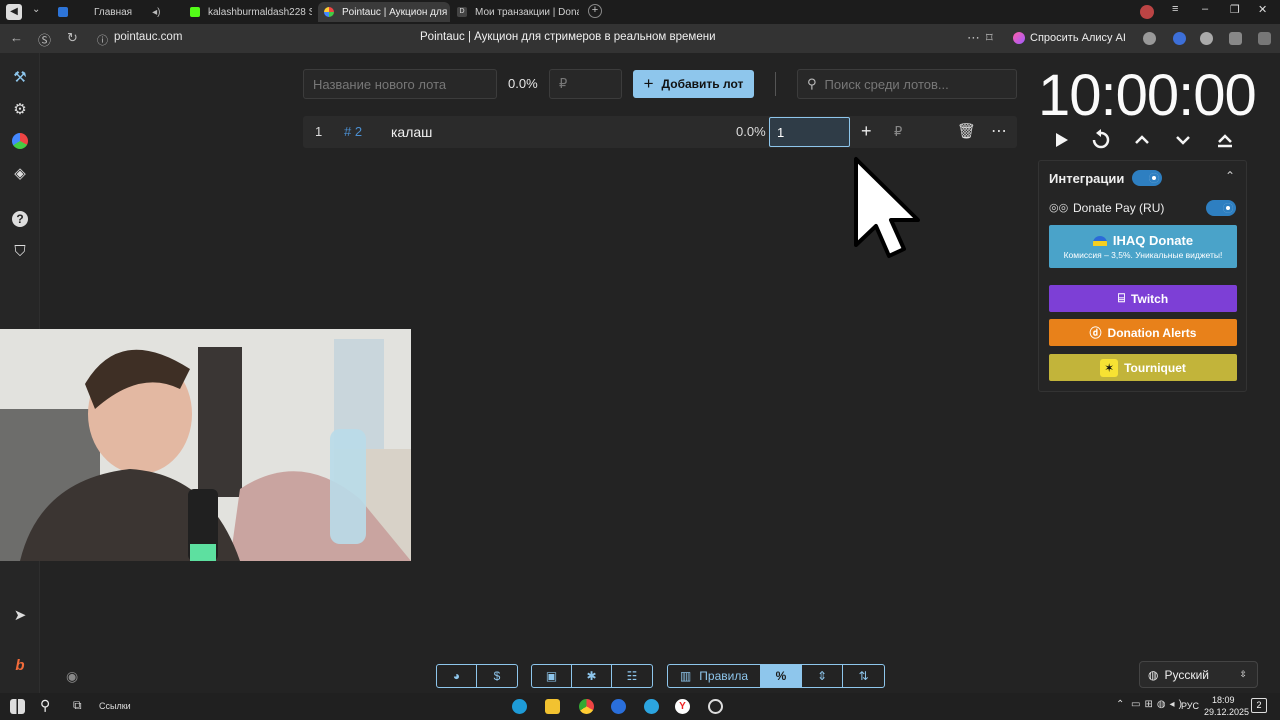  I want to click on ask-alice-label: Спросить Алису AI, so click(1078, 38).